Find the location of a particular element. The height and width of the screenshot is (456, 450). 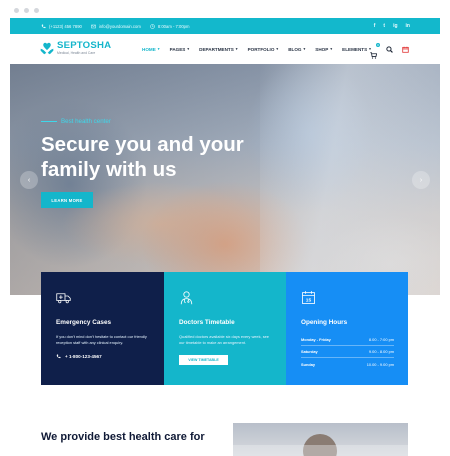

doctor-icon is located at coordinates (186, 298).